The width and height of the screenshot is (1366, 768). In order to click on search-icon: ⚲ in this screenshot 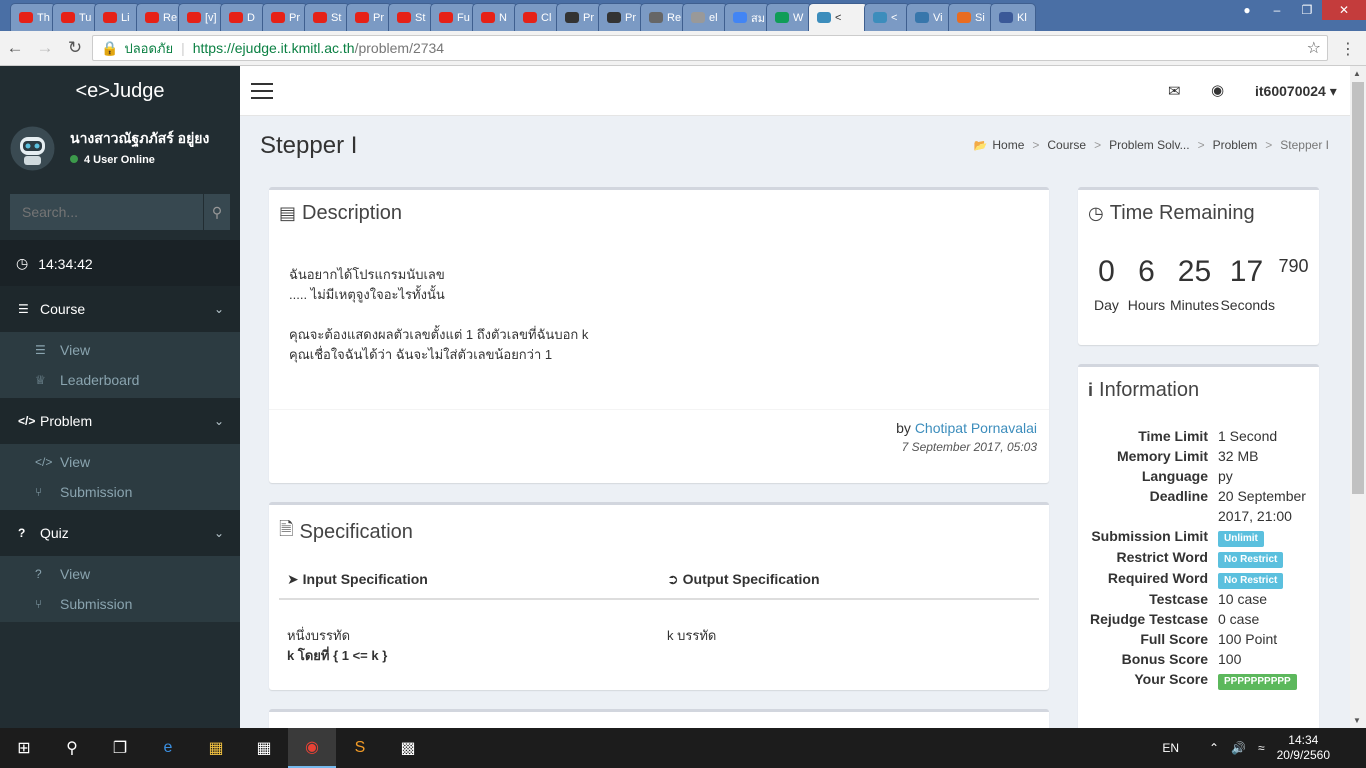, I will do `click(72, 748)`.